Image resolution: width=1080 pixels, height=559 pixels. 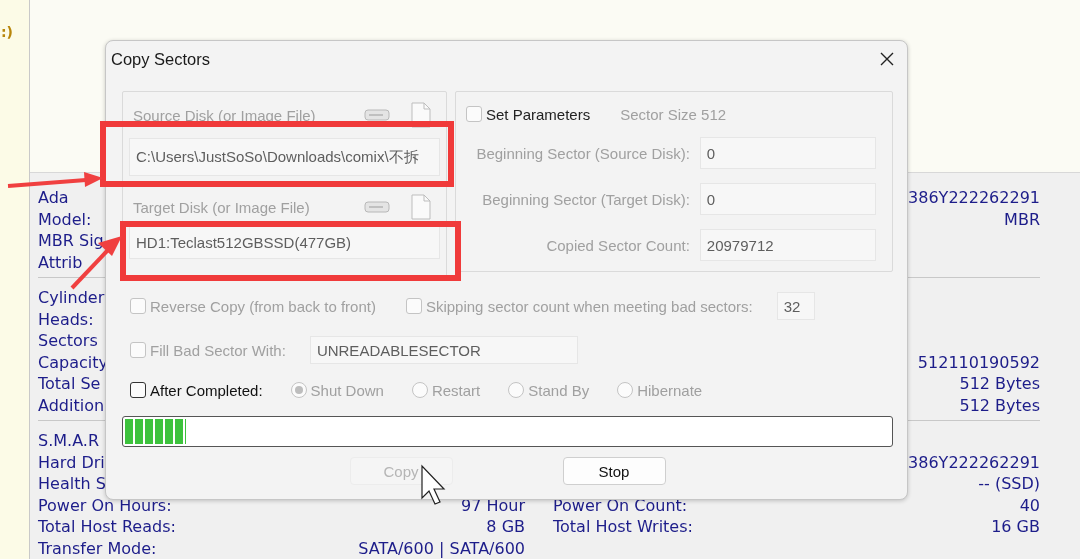 What do you see at coordinates (107, 527) in the screenshot?
I see `info-label: Total Host Reads:` at bounding box center [107, 527].